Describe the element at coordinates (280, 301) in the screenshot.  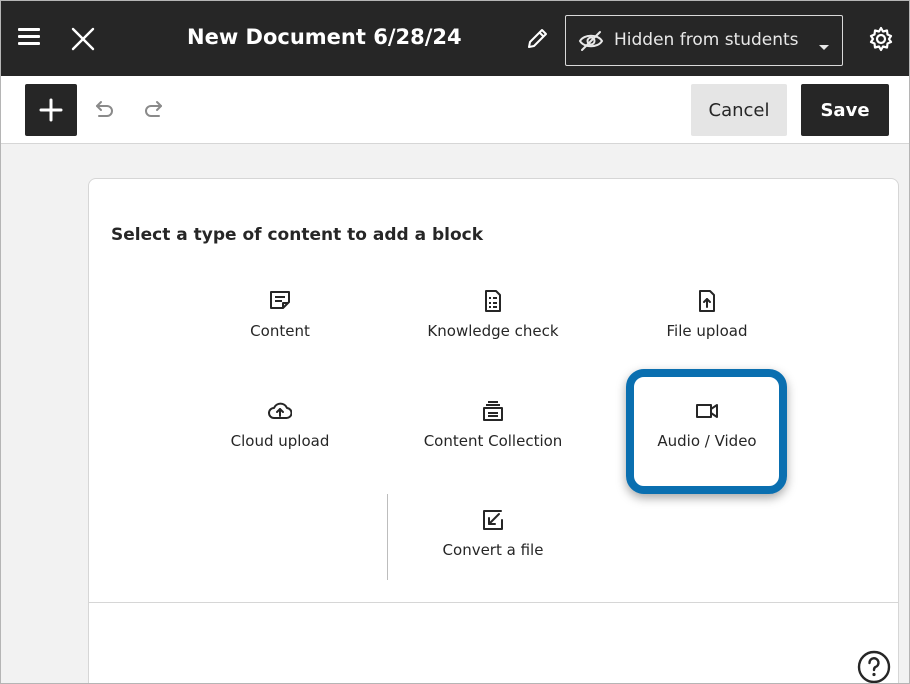
I see `content-icon` at that location.